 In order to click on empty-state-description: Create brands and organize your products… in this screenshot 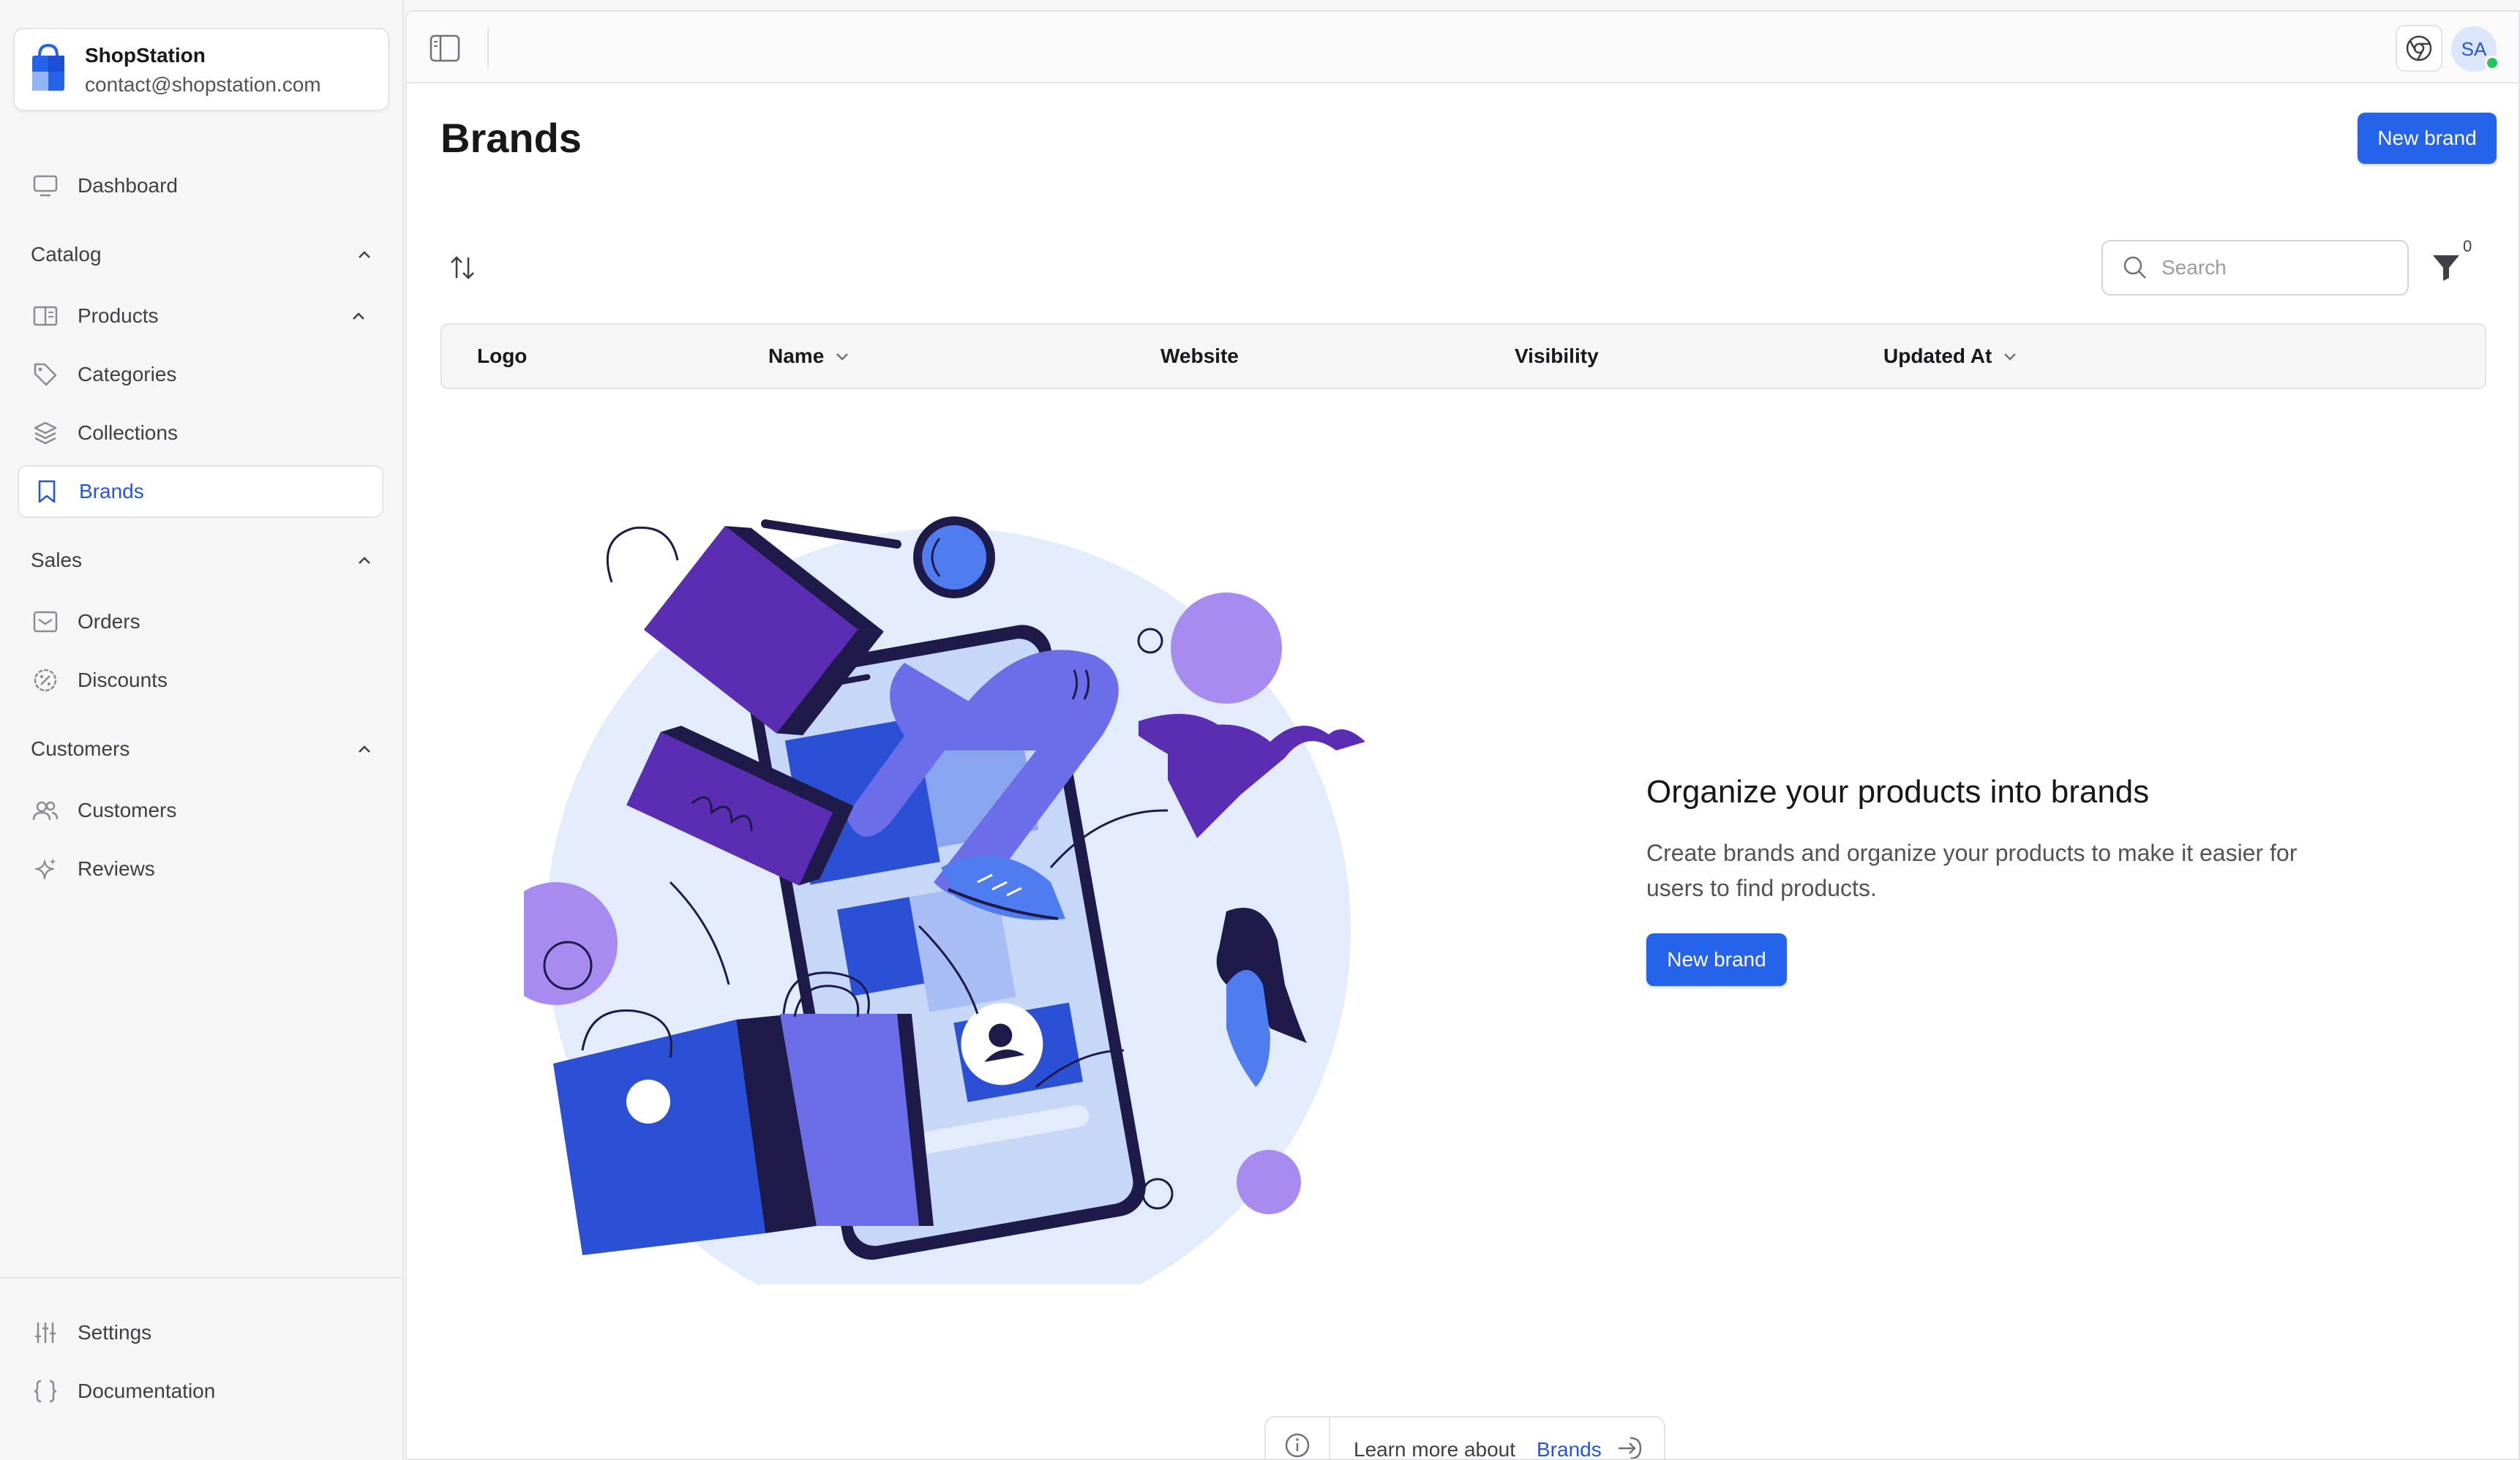, I will do `click(1972, 870)`.